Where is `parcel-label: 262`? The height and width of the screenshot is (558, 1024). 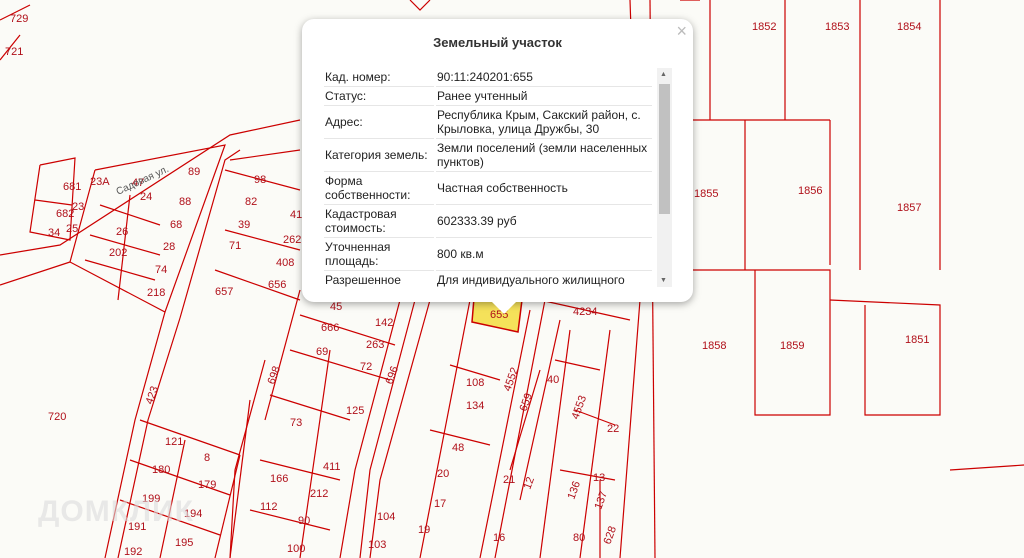
parcel-label: 262 is located at coordinates (292, 240).